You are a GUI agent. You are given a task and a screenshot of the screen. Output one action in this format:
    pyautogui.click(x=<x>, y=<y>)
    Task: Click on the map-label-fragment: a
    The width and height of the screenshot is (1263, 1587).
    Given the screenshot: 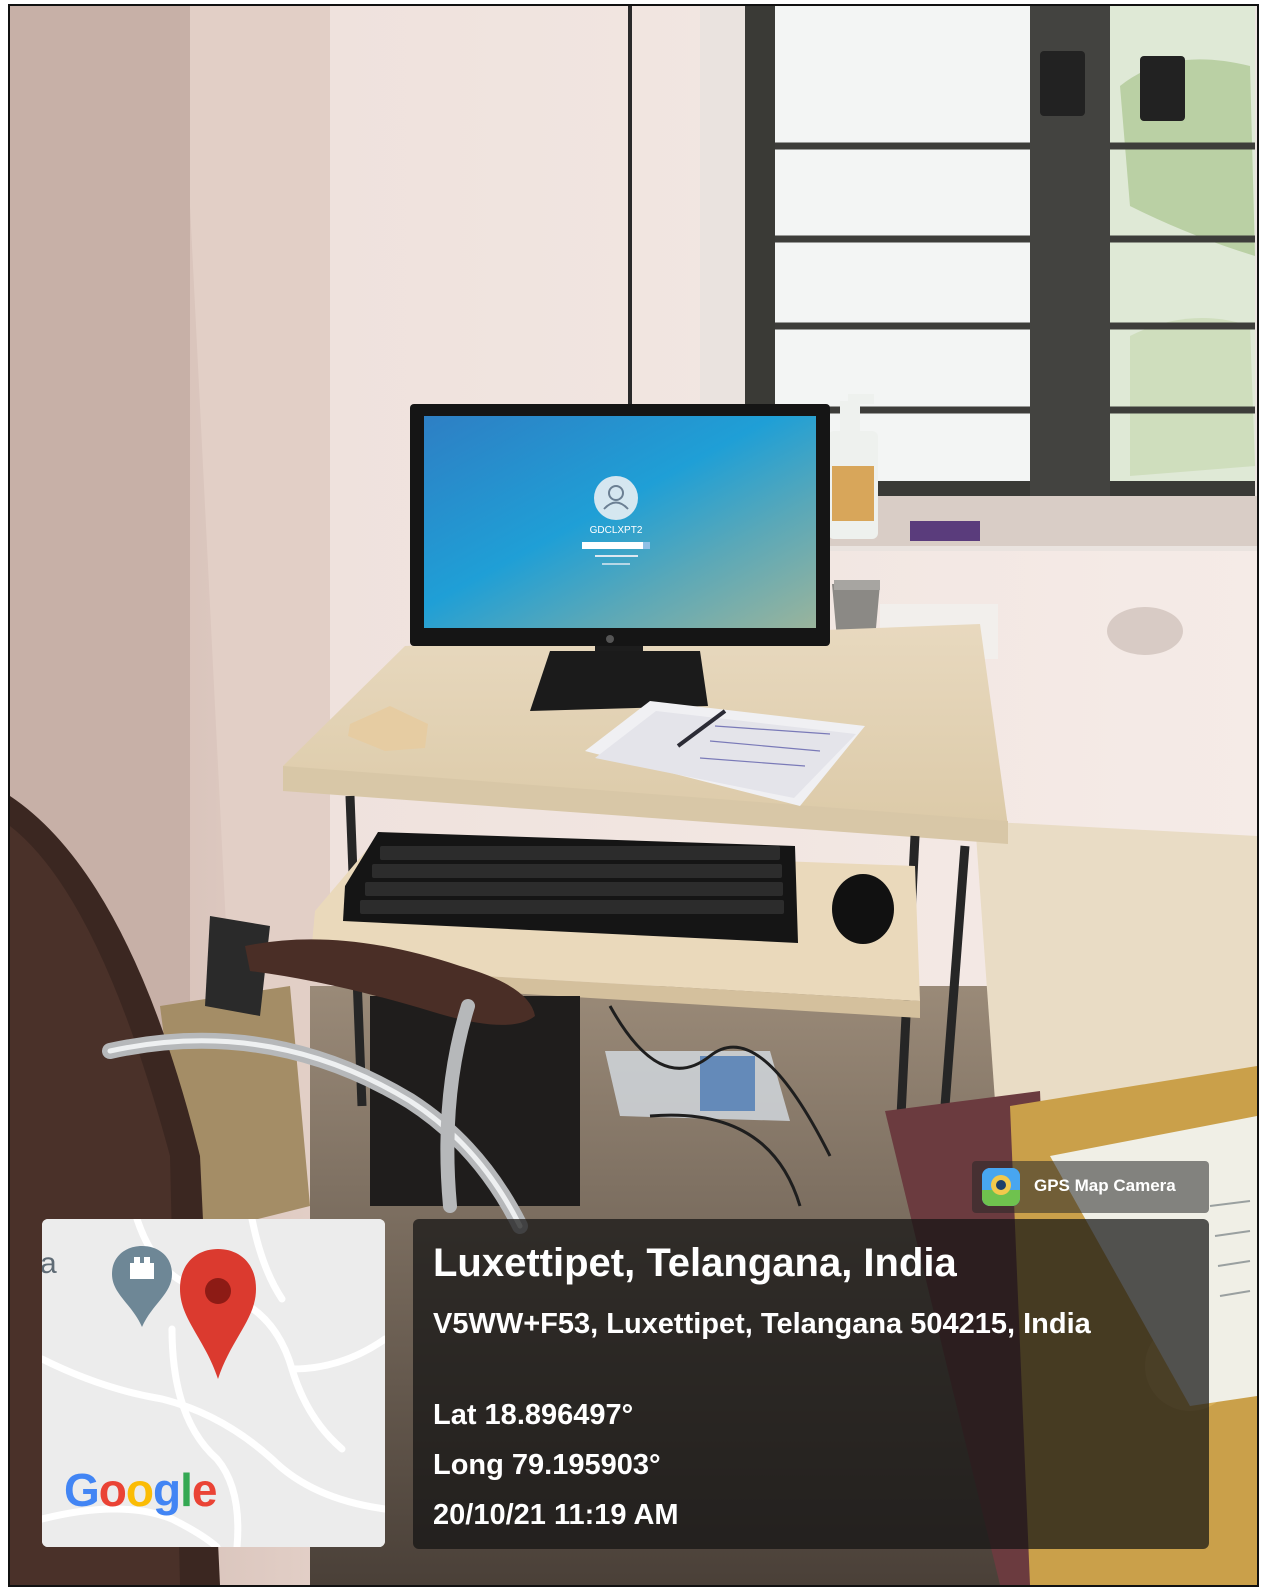 What is the action you would take?
    pyautogui.click(x=49, y=1264)
    